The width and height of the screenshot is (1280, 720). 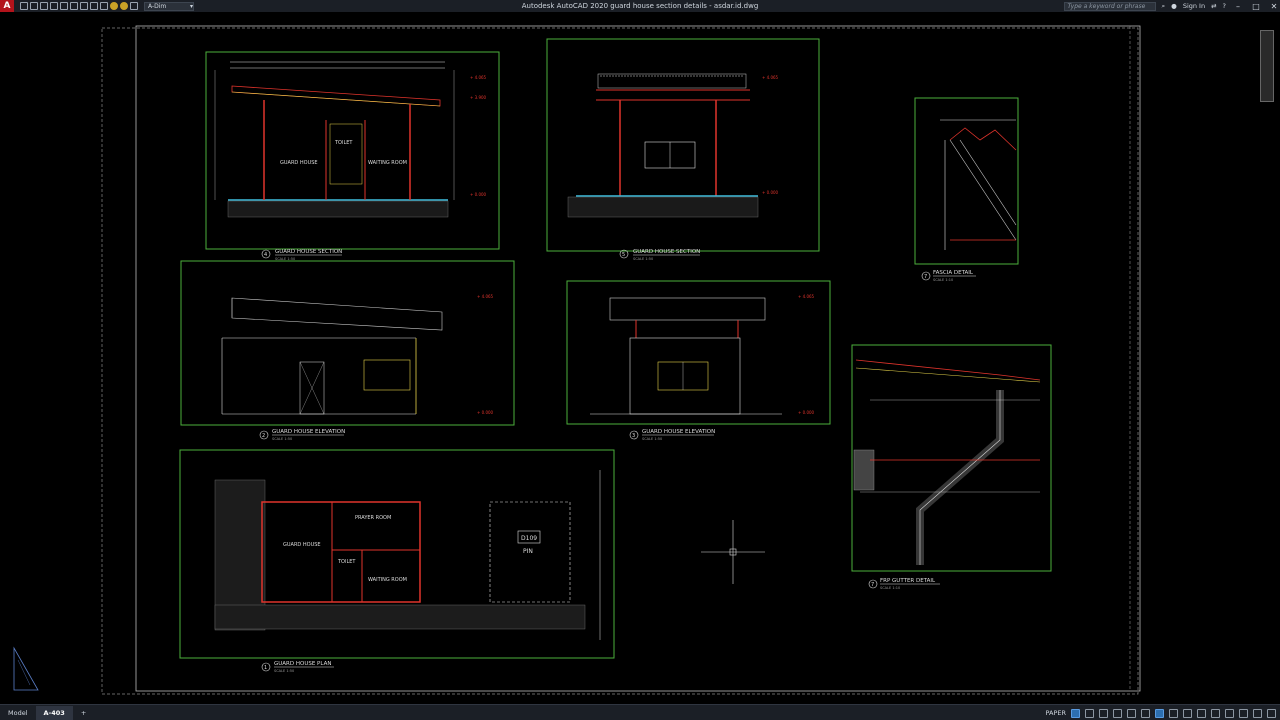 I want to click on workspace-value: A-Dim, so click(x=157, y=6).